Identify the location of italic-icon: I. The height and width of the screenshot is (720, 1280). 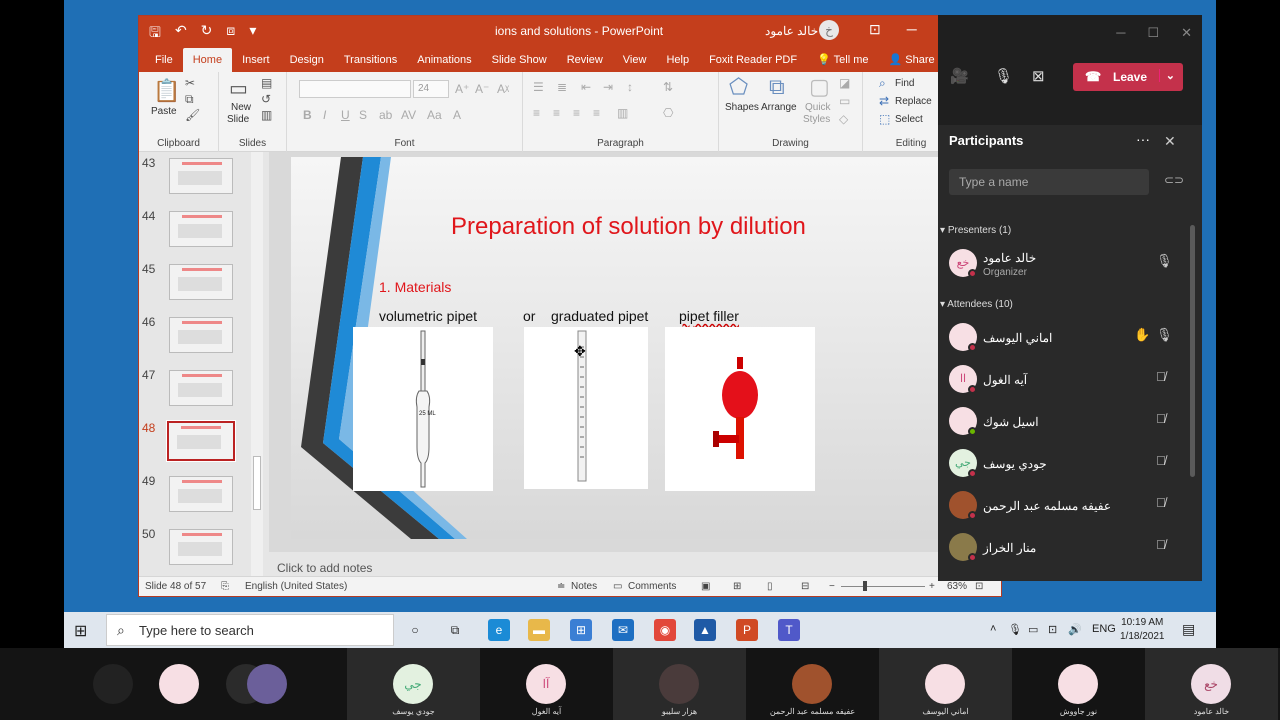
(324, 115).